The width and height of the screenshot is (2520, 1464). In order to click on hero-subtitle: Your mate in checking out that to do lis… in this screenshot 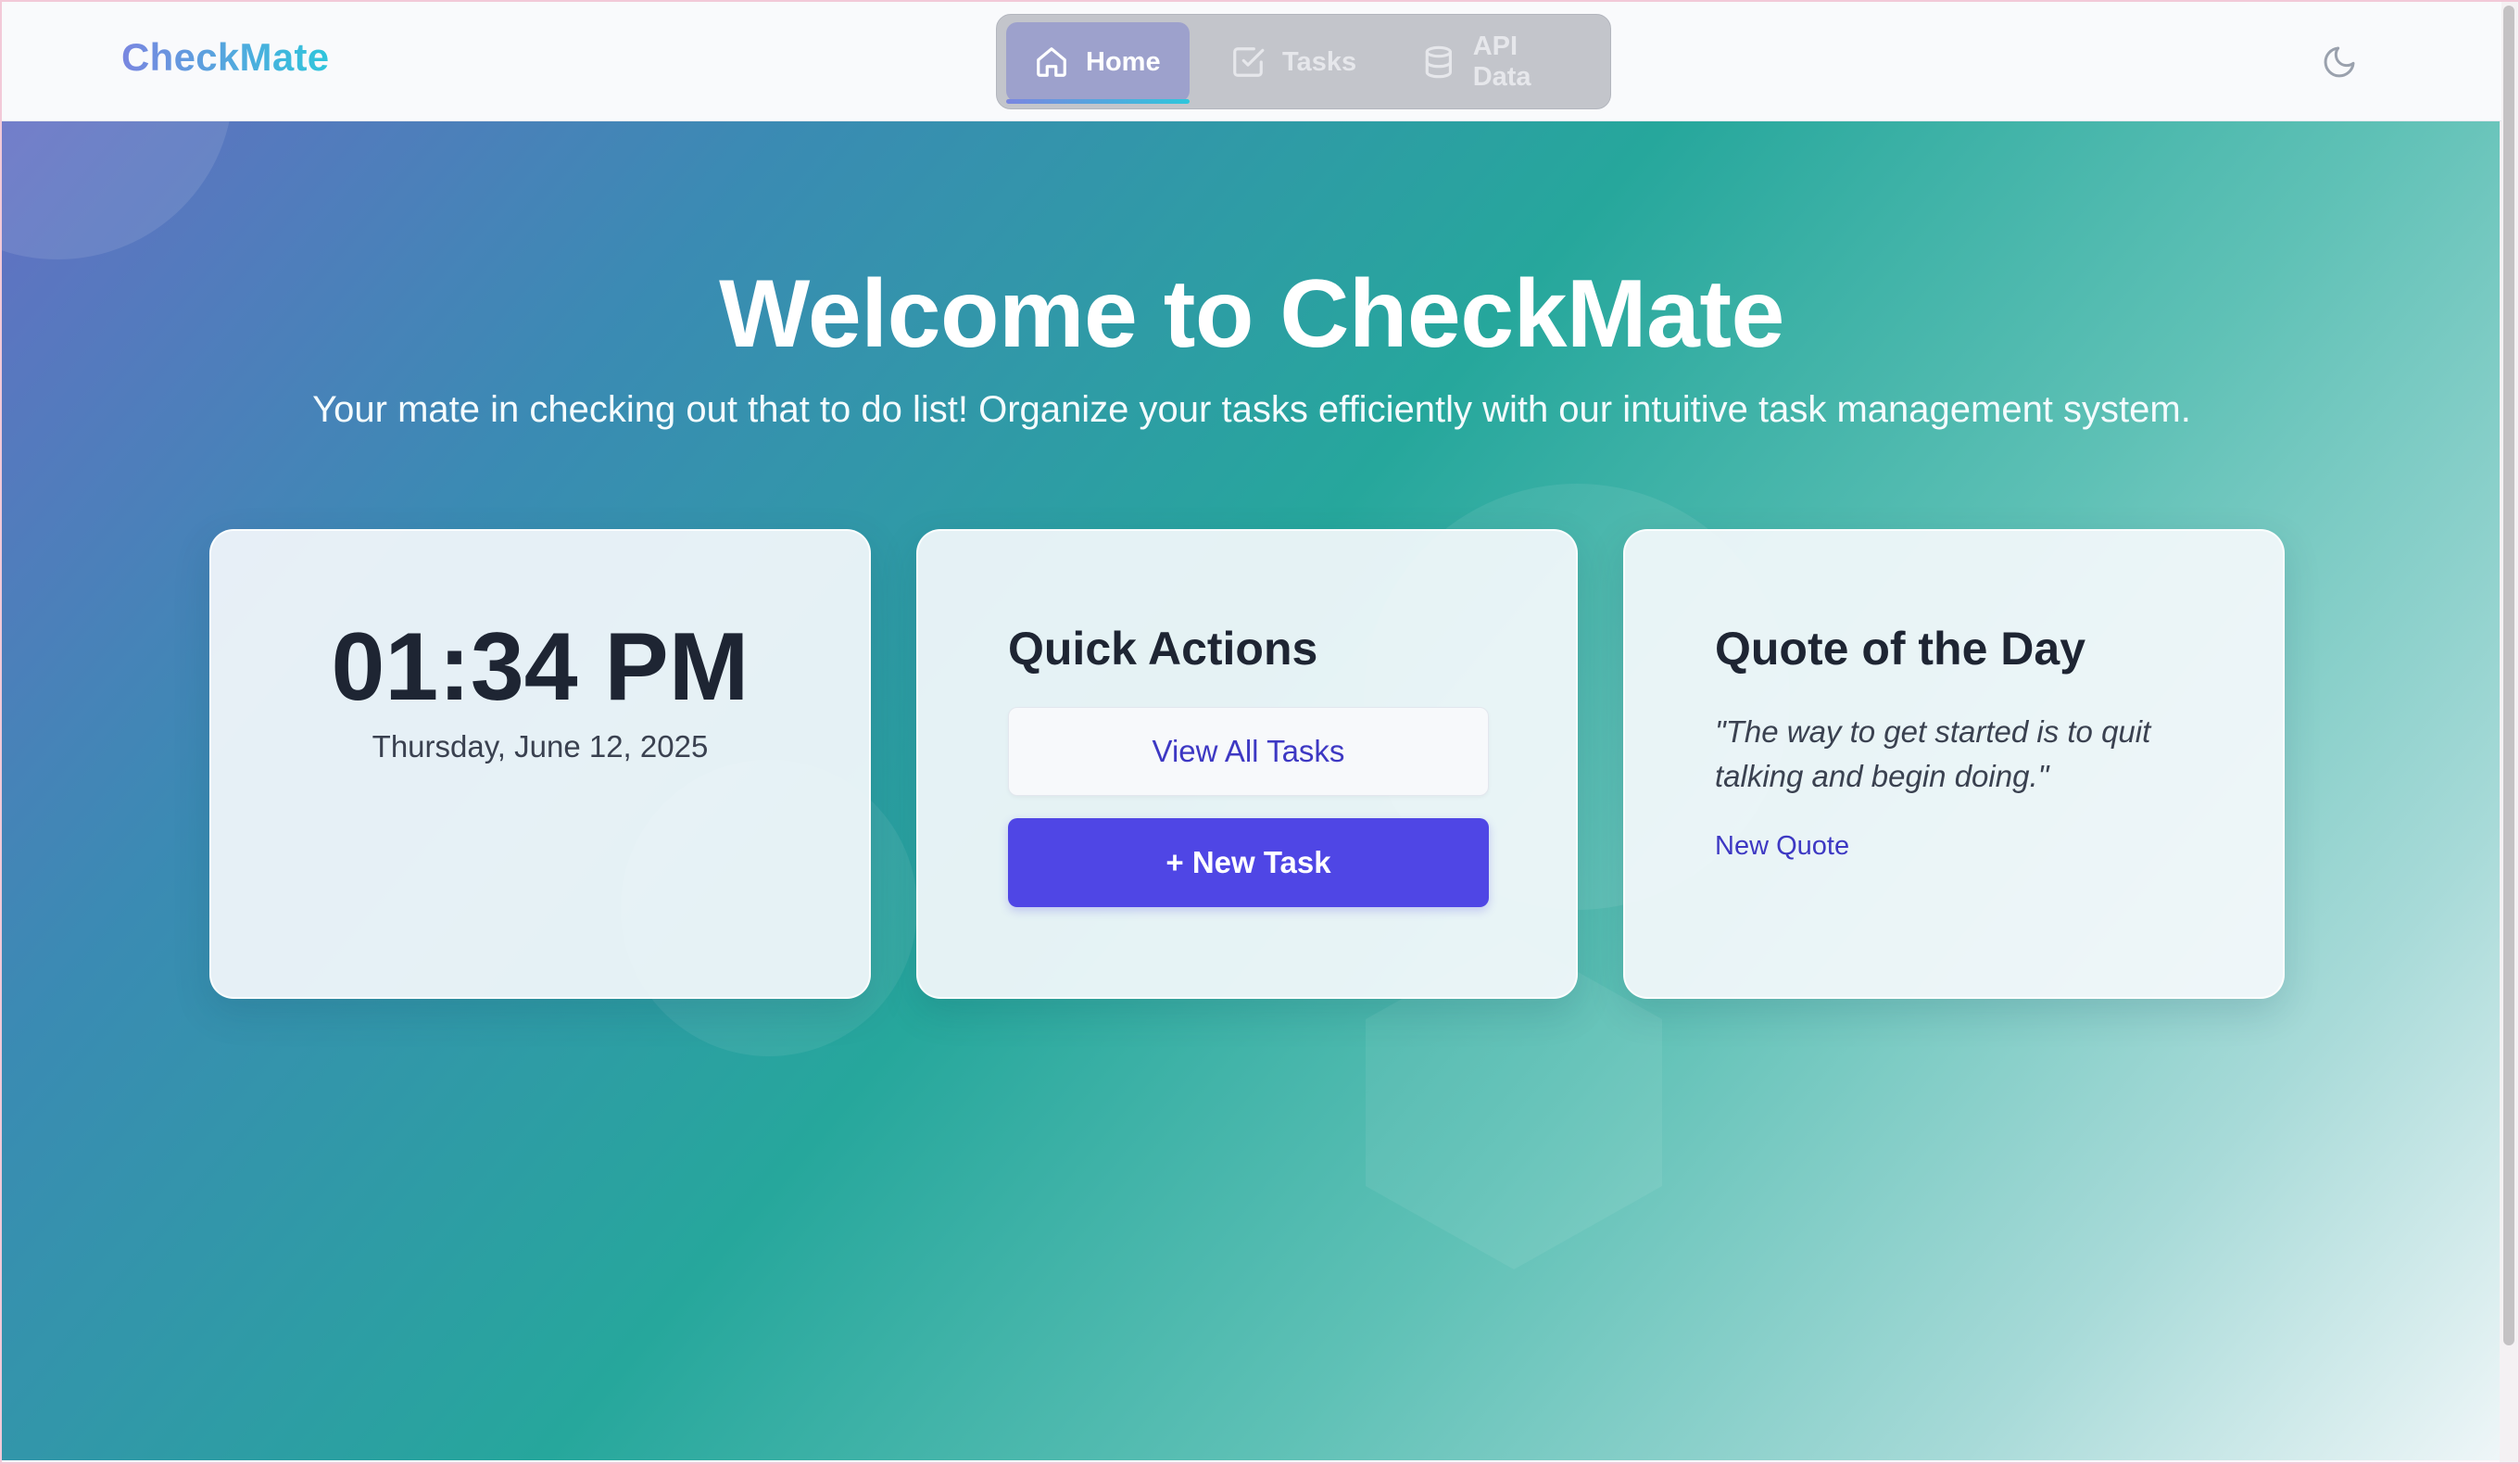, I will do `click(1251, 409)`.